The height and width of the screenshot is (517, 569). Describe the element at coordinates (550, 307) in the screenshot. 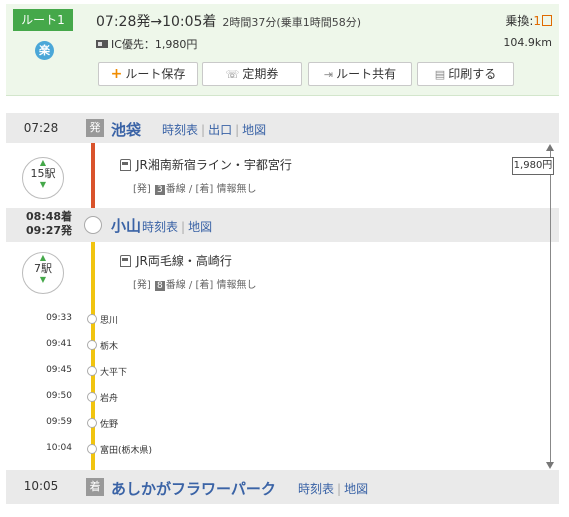

I see `fare-range-line` at that location.